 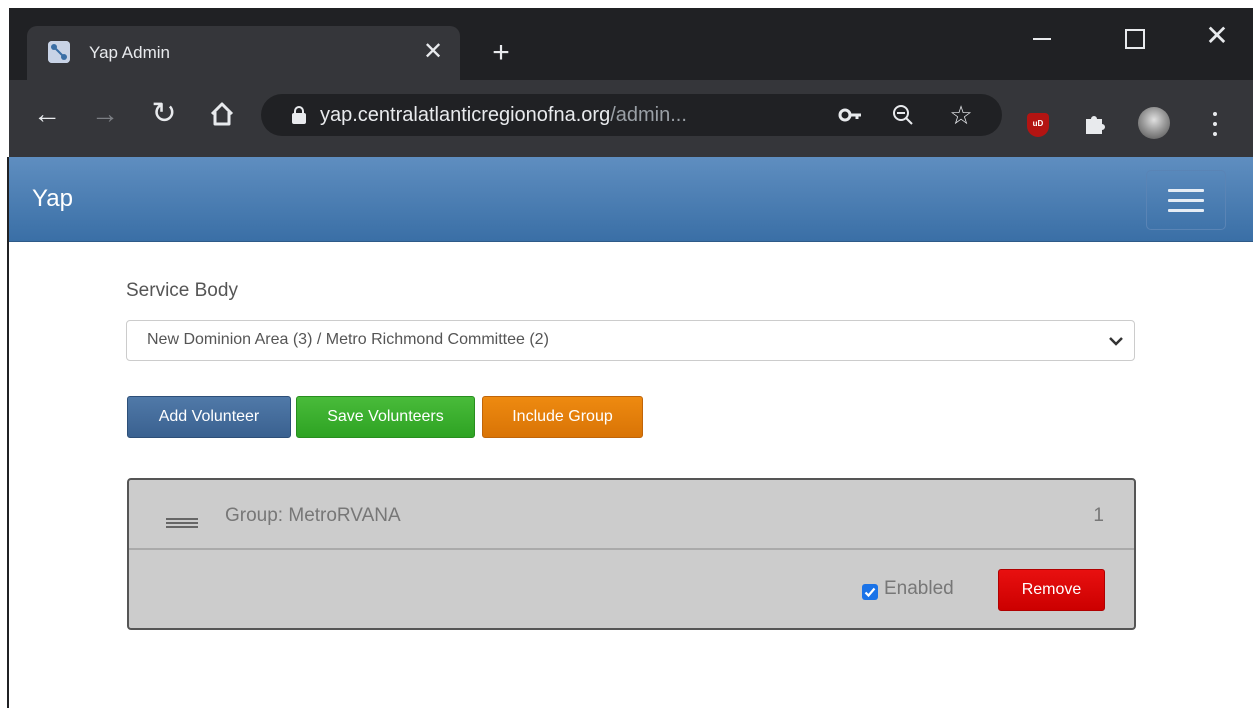 What do you see at coordinates (209, 417) in the screenshot?
I see `add-volunteer-button: Add Volunteer` at bounding box center [209, 417].